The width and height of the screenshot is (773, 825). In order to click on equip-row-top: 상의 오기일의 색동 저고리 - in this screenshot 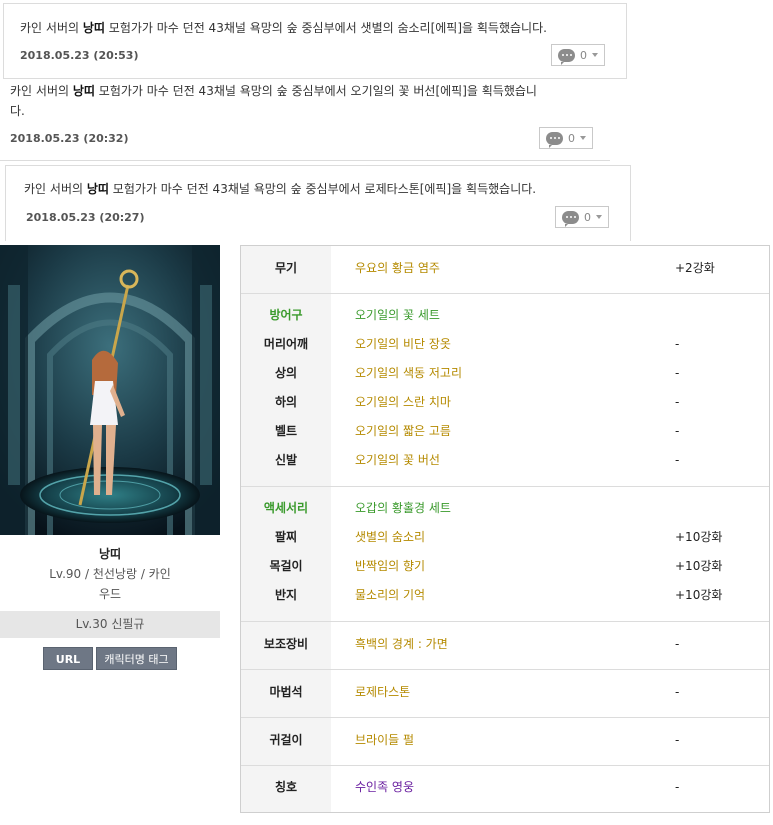, I will do `click(505, 373)`.